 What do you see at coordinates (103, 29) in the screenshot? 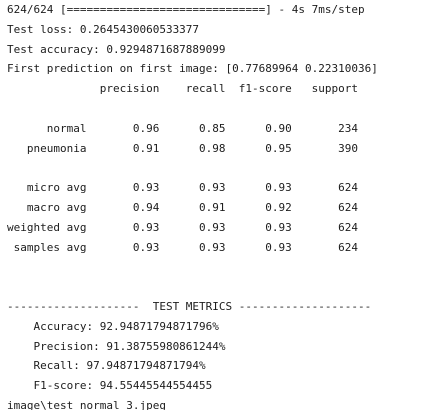
I see `test-loss-line: Test loss: 0.2645430060533377` at bounding box center [103, 29].